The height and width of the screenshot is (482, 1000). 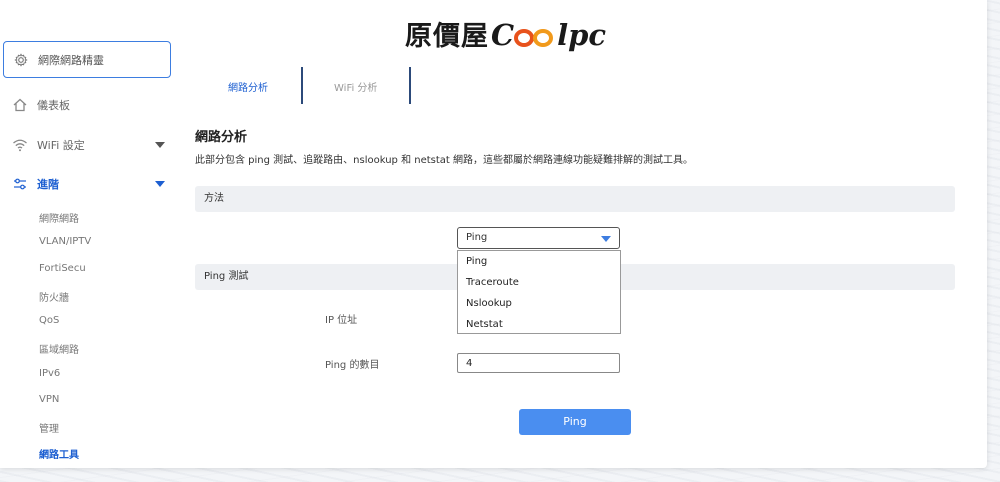 I want to click on tab-wifi-analysis: WiFi 分析, so click(x=355, y=89).